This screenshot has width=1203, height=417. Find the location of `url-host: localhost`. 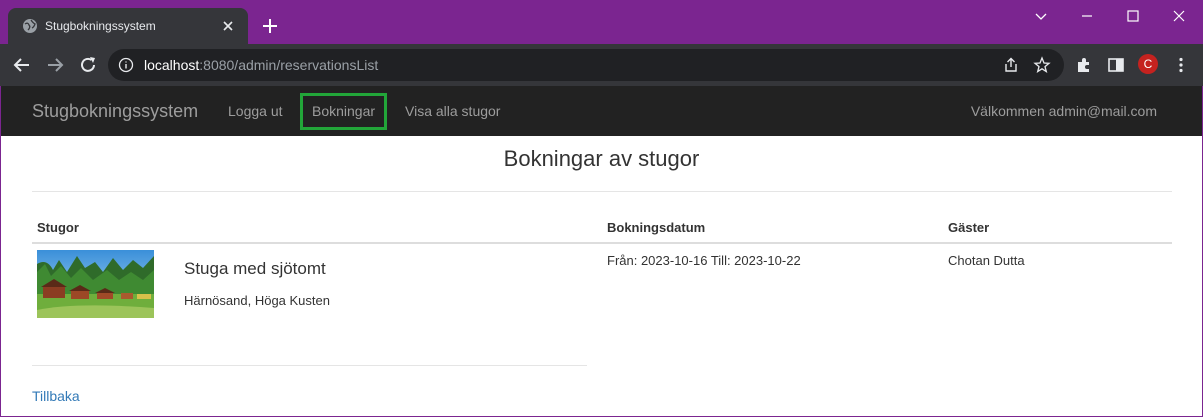

url-host: localhost is located at coordinates (172, 65).